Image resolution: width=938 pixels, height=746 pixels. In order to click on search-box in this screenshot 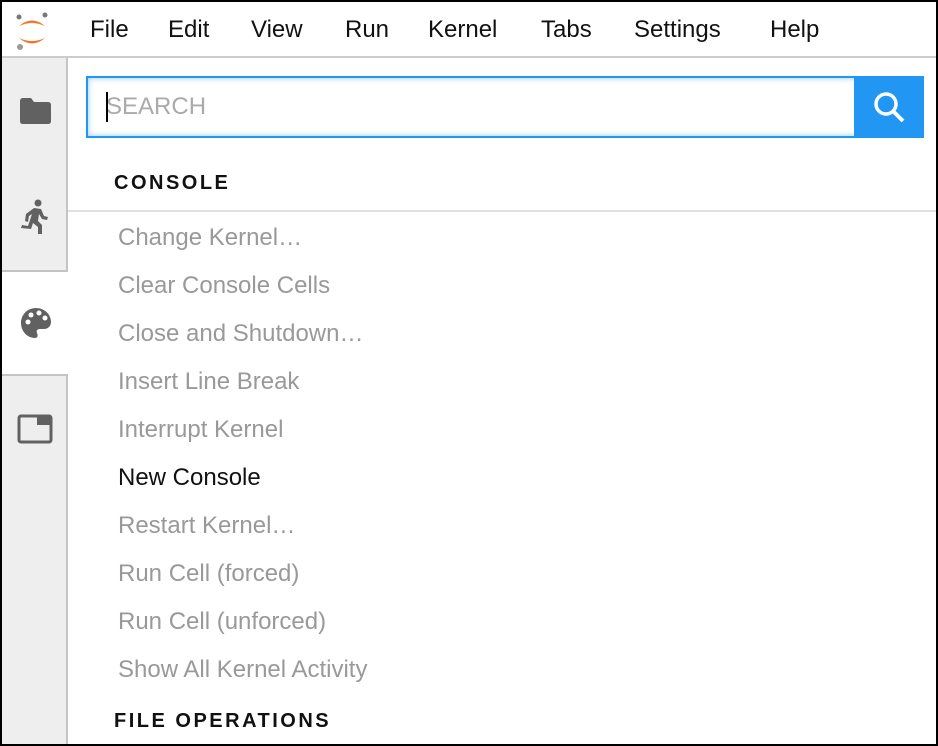, I will do `click(505, 107)`.